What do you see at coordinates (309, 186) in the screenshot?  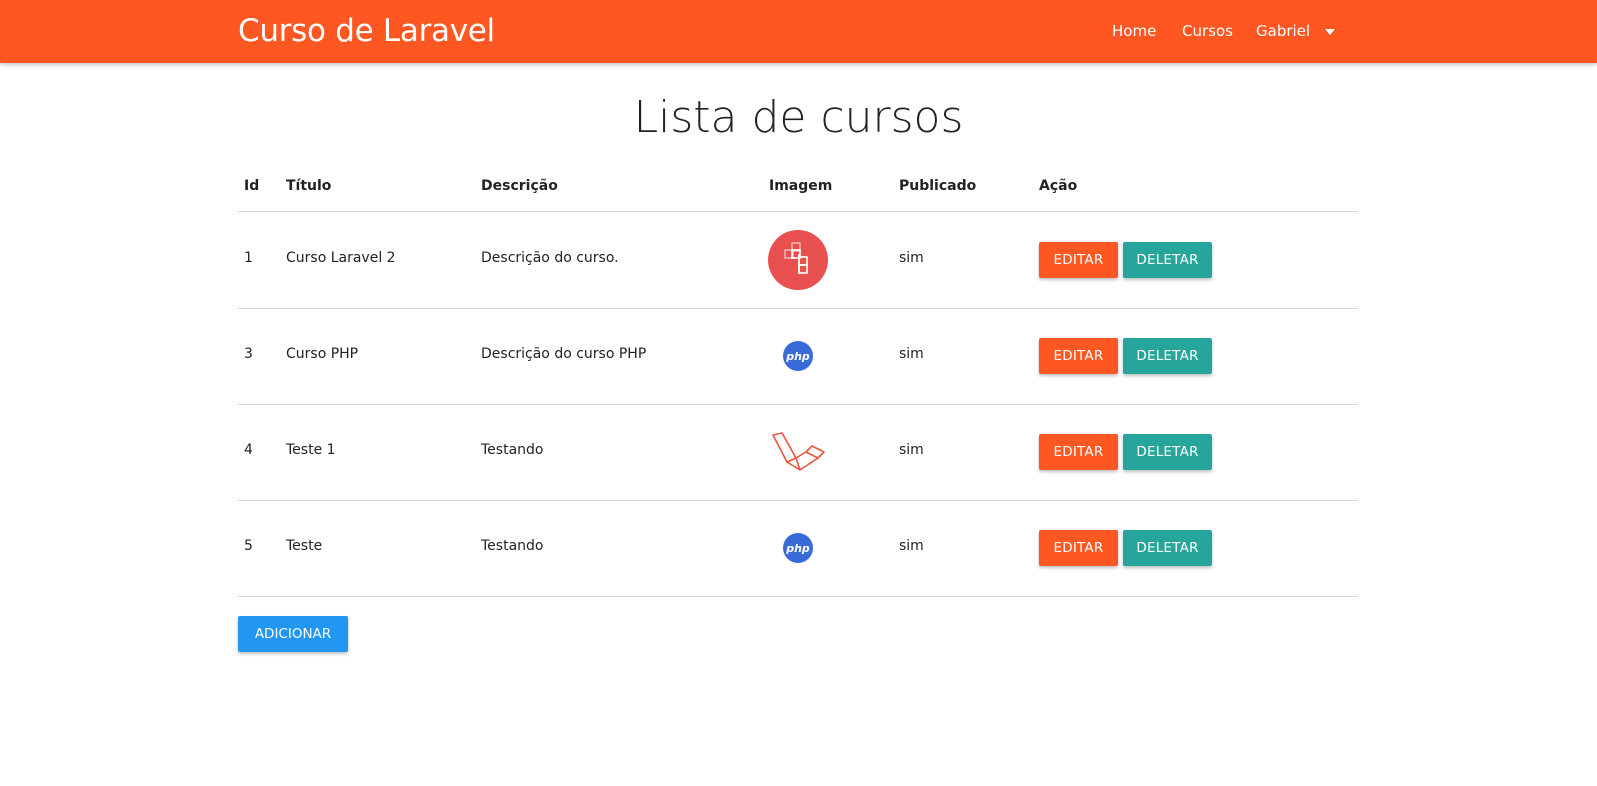 I see `header-titulo: Título` at bounding box center [309, 186].